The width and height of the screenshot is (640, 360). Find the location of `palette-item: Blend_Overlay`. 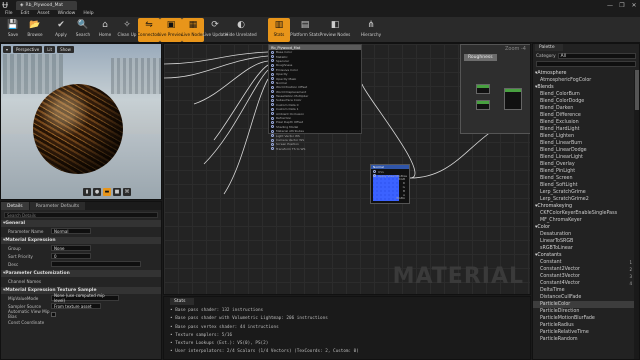

palette-item: Blend_Overlay is located at coordinates (584, 164).